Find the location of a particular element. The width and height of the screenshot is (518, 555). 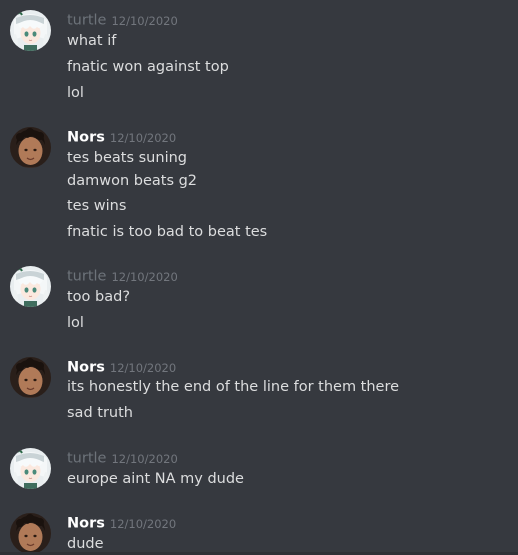

message-text: damwon beats g2 is located at coordinates (132, 181).